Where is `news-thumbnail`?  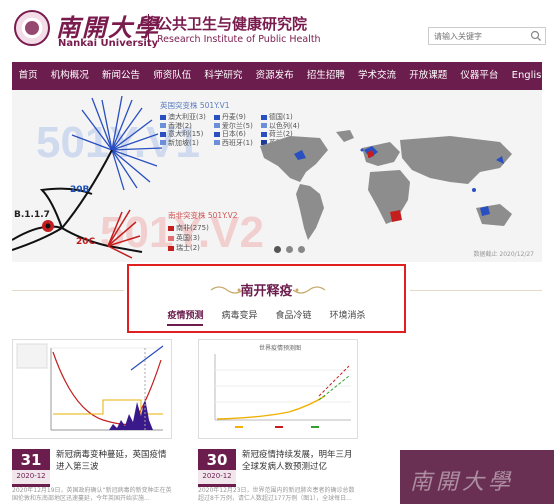 news-thumbnail is located at coordinates (92, 389).